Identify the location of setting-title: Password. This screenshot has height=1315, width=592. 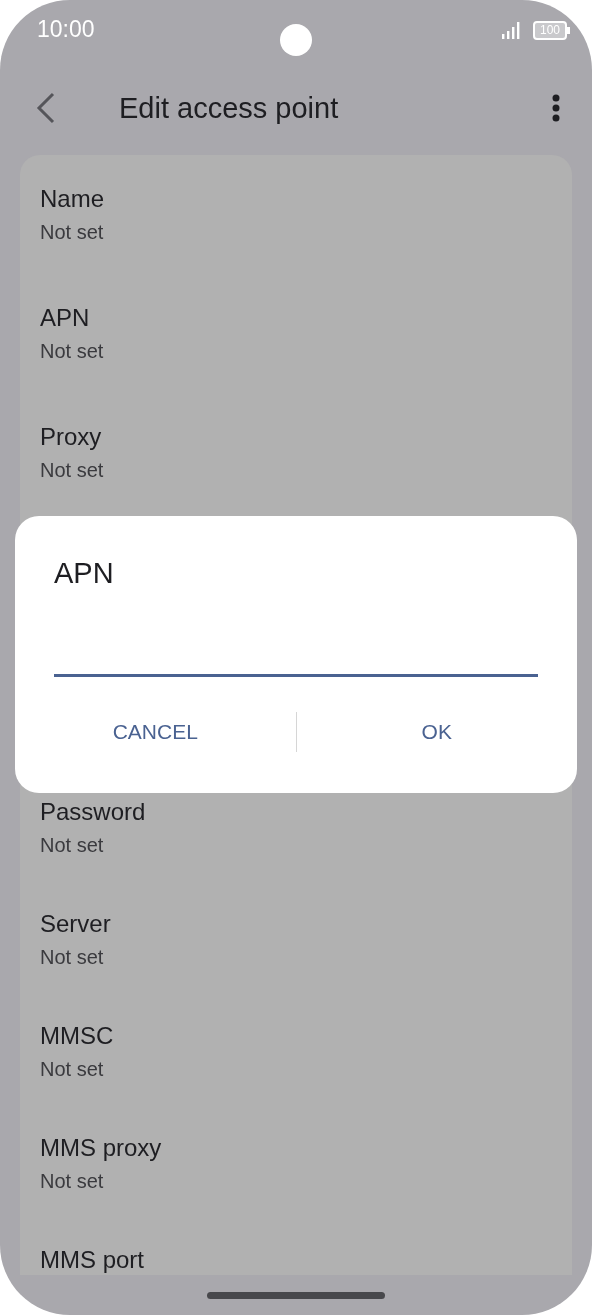
(93, 812).